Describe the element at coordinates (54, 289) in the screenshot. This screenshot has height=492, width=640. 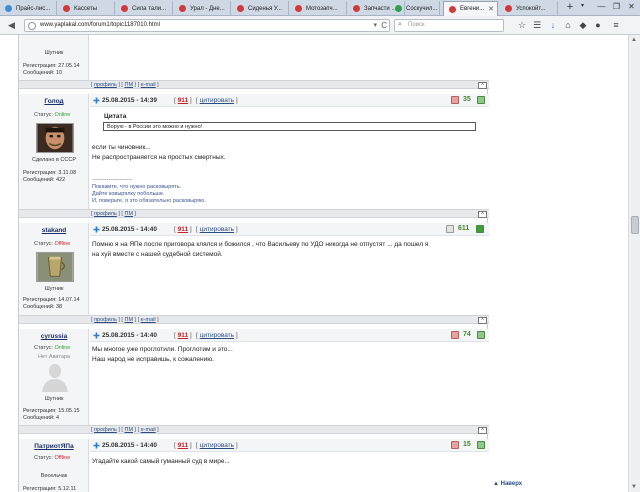
I see `user-rank: Шутник` at that location.